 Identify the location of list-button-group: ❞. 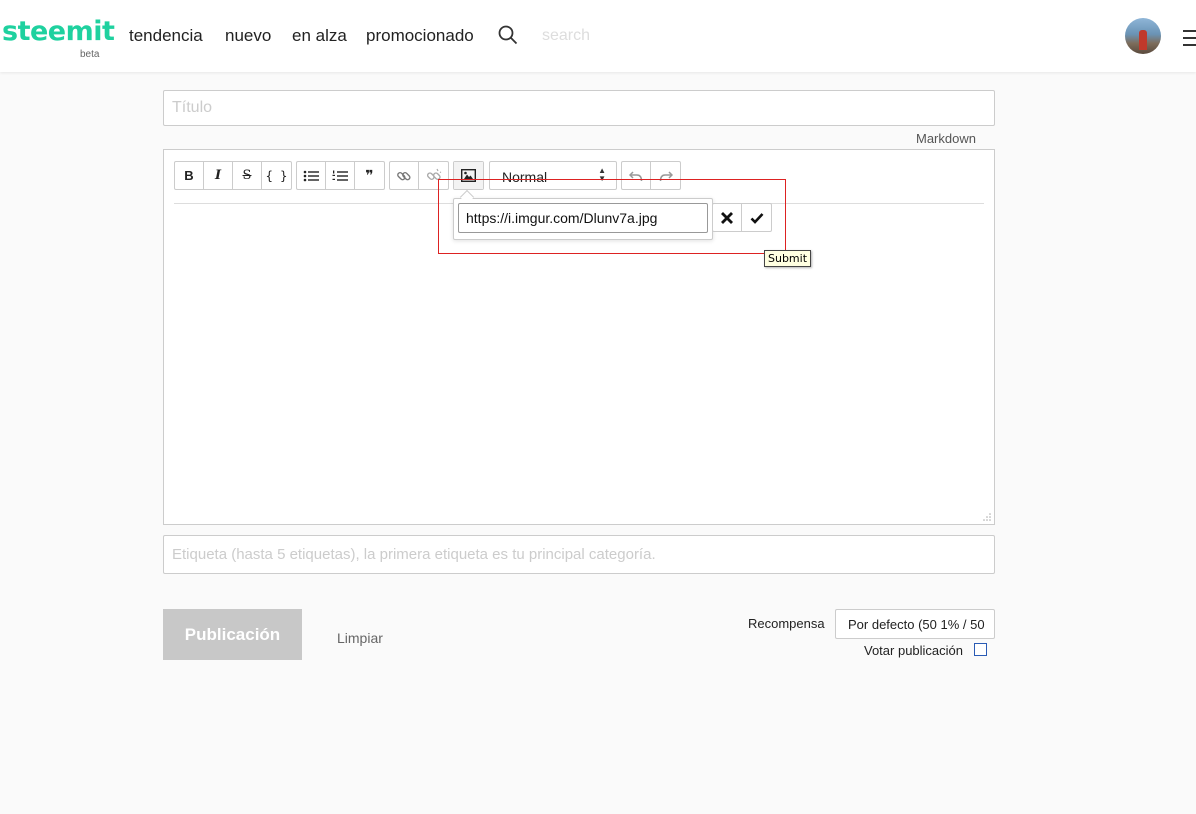
(340, 175).